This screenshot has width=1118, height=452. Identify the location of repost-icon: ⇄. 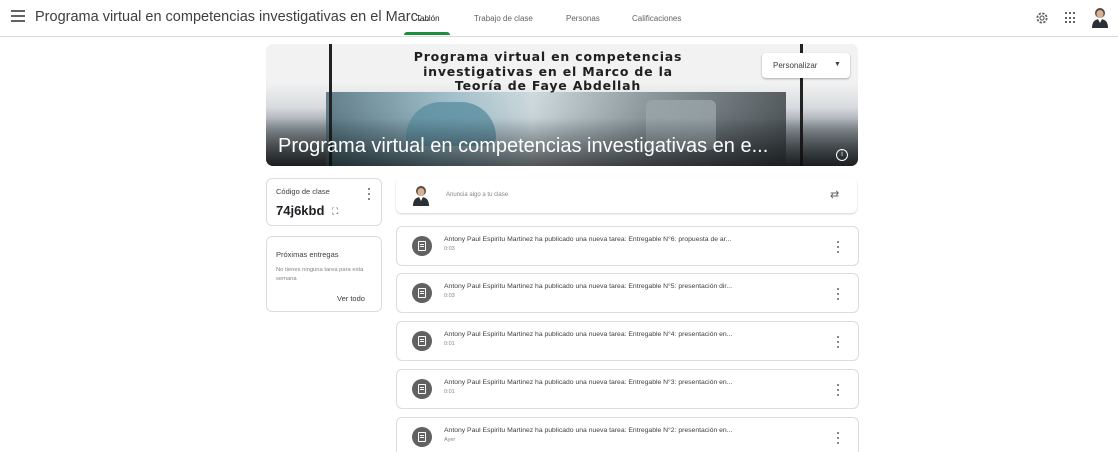
(834, 194).